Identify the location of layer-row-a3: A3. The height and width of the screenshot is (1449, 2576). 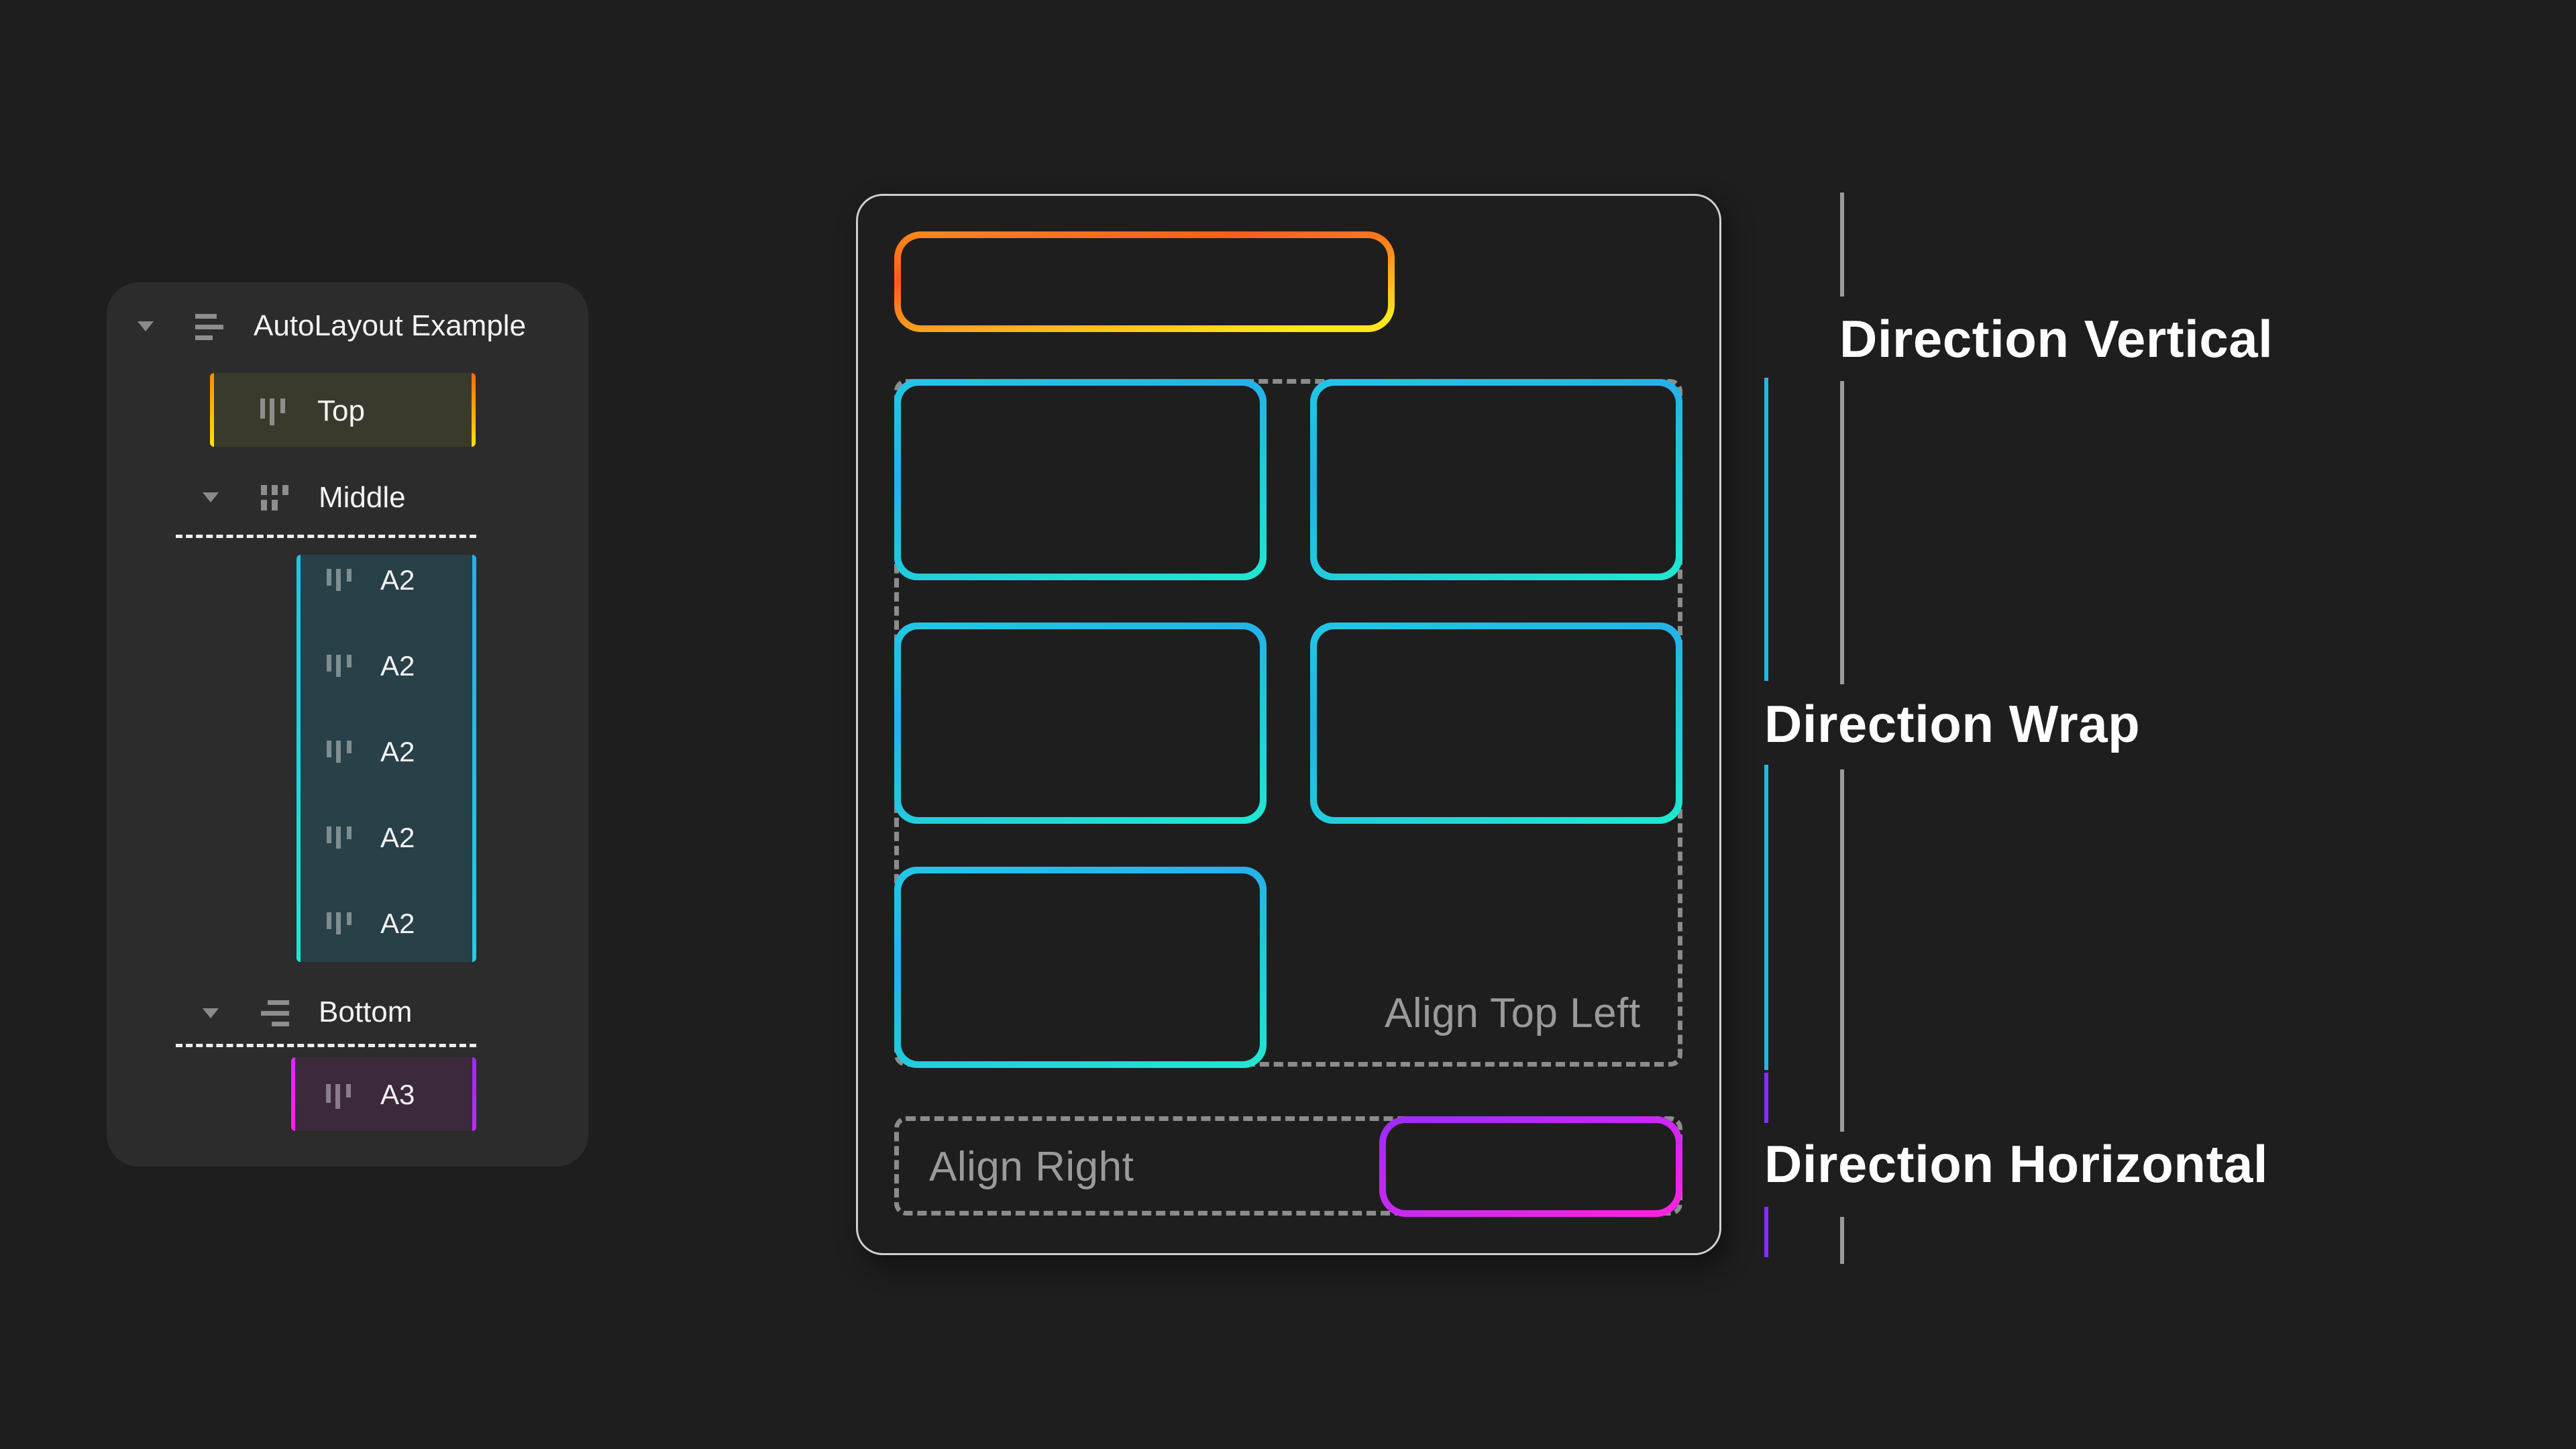
(383, 1094).